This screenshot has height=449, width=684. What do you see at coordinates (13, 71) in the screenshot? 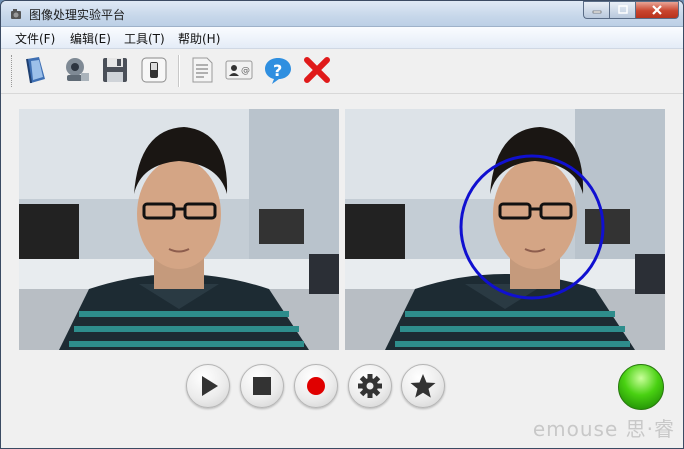
I see `toolbar-grip` at bounding box center [13, 71].